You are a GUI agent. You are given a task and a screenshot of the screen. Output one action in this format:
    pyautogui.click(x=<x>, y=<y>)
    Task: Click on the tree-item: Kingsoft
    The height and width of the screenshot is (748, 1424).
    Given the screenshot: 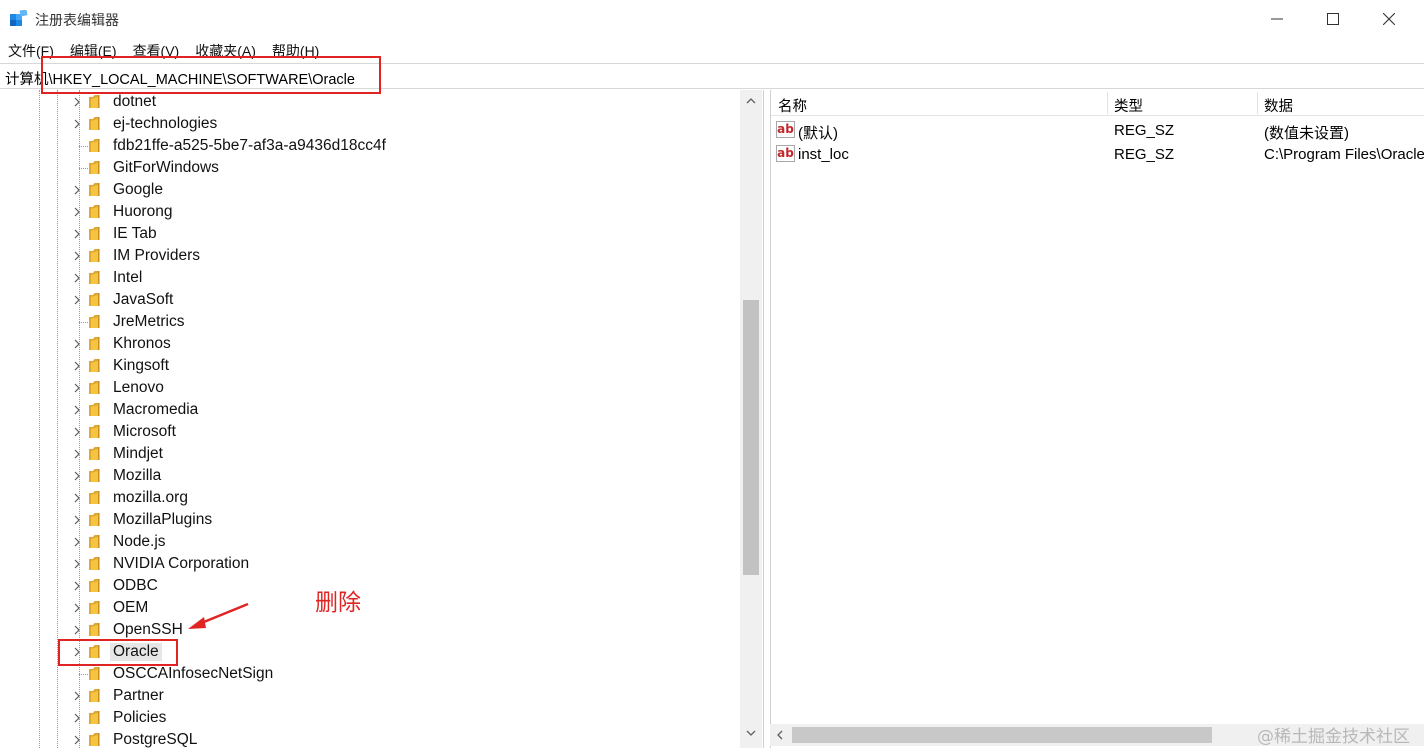 What is the action you would take?
    pyautogui.click(x=372, y=366)
    